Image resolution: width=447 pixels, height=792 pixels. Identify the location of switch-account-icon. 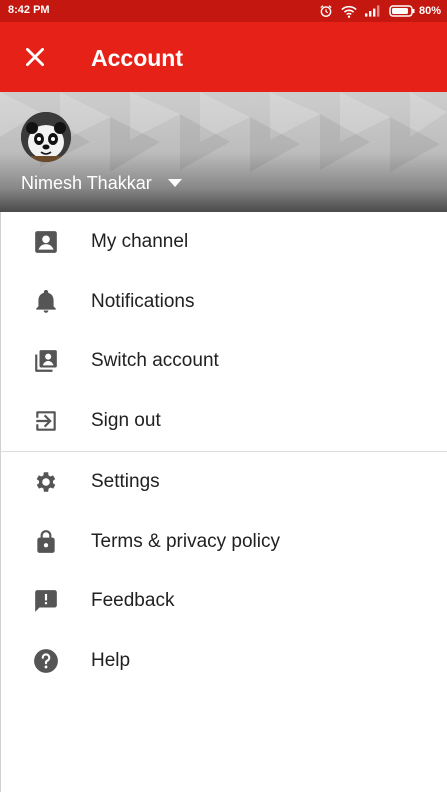
(46, 361).